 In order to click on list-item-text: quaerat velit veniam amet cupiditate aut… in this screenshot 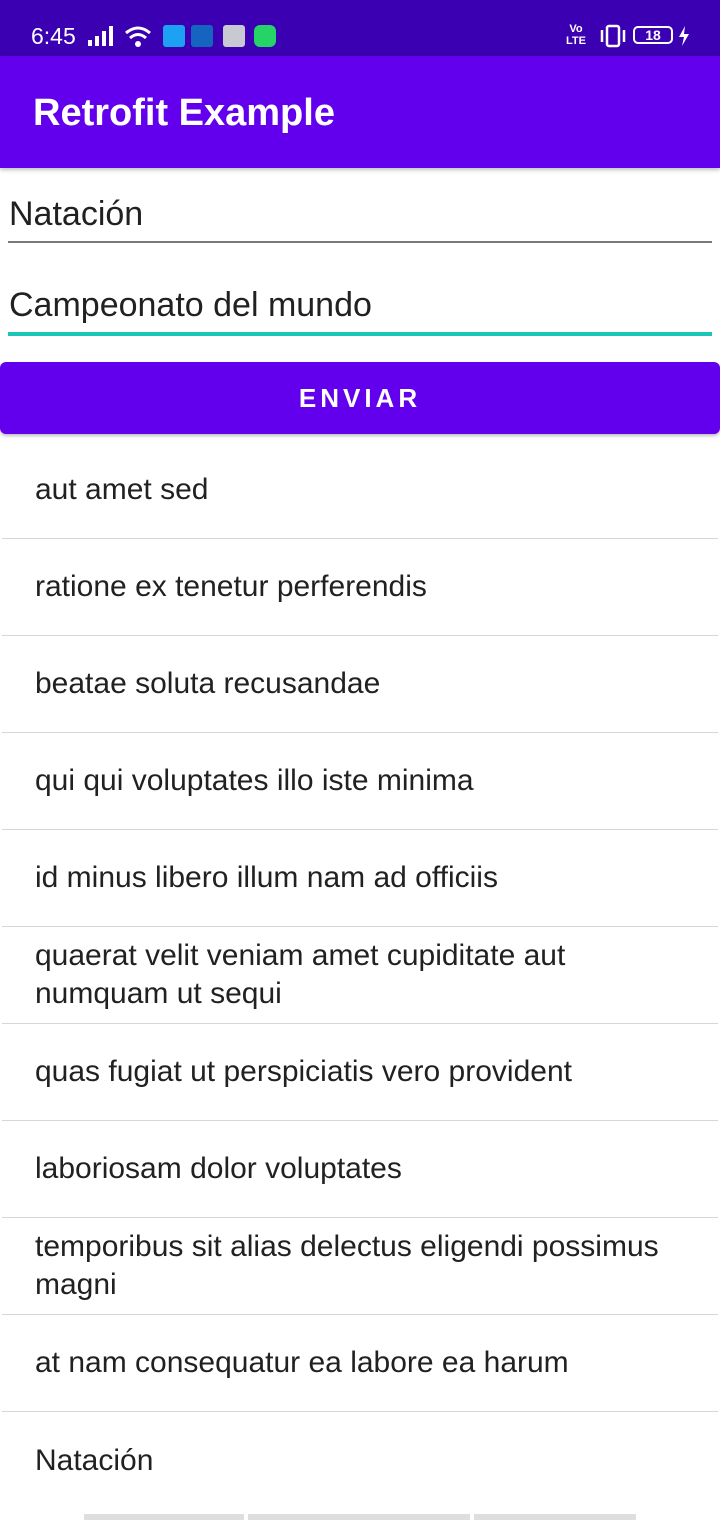, I will do `click(300, 974)`.